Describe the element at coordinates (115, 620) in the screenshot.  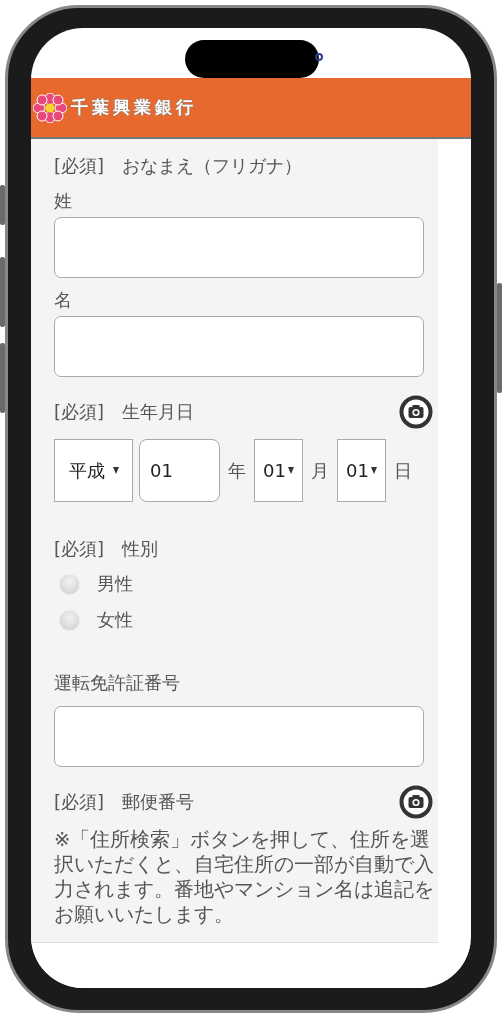
I see `option-label: 女性` at that location.